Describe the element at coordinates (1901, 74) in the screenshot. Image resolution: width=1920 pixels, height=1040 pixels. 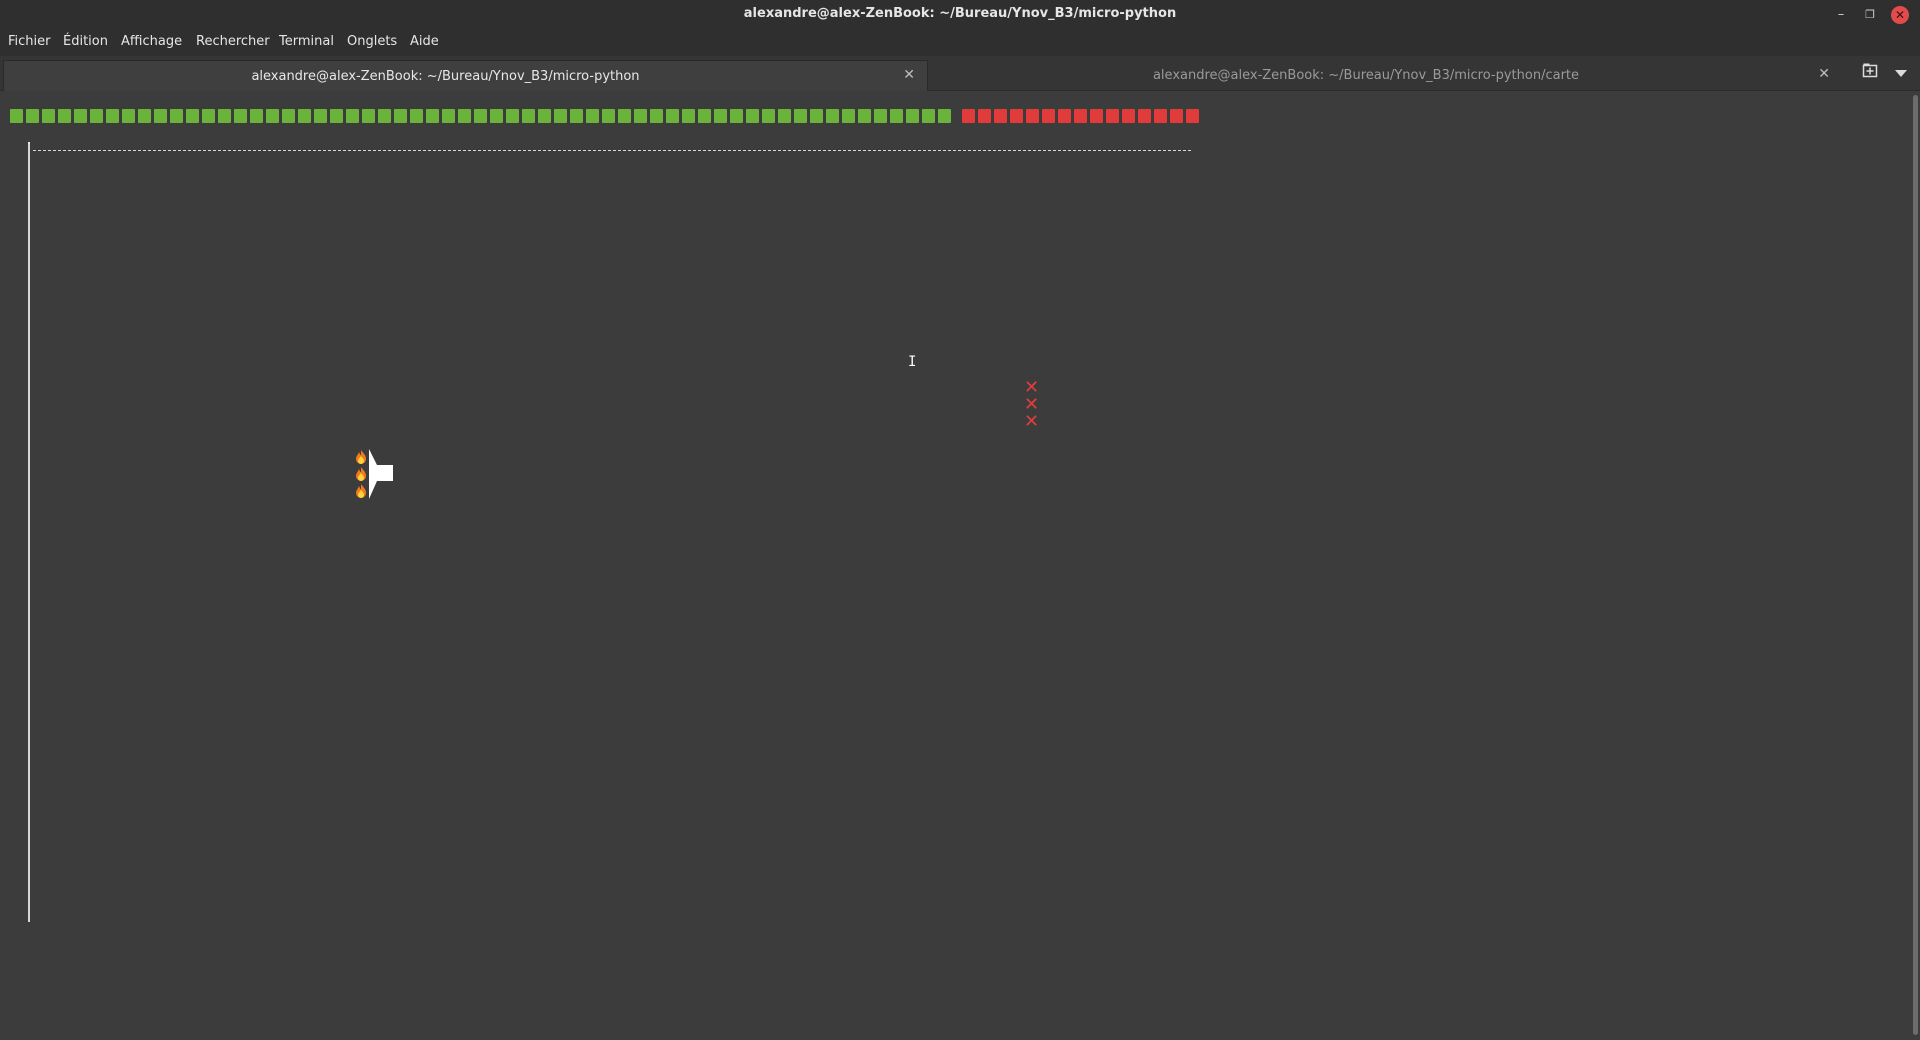
I see `chevron-down-icon` at that location.